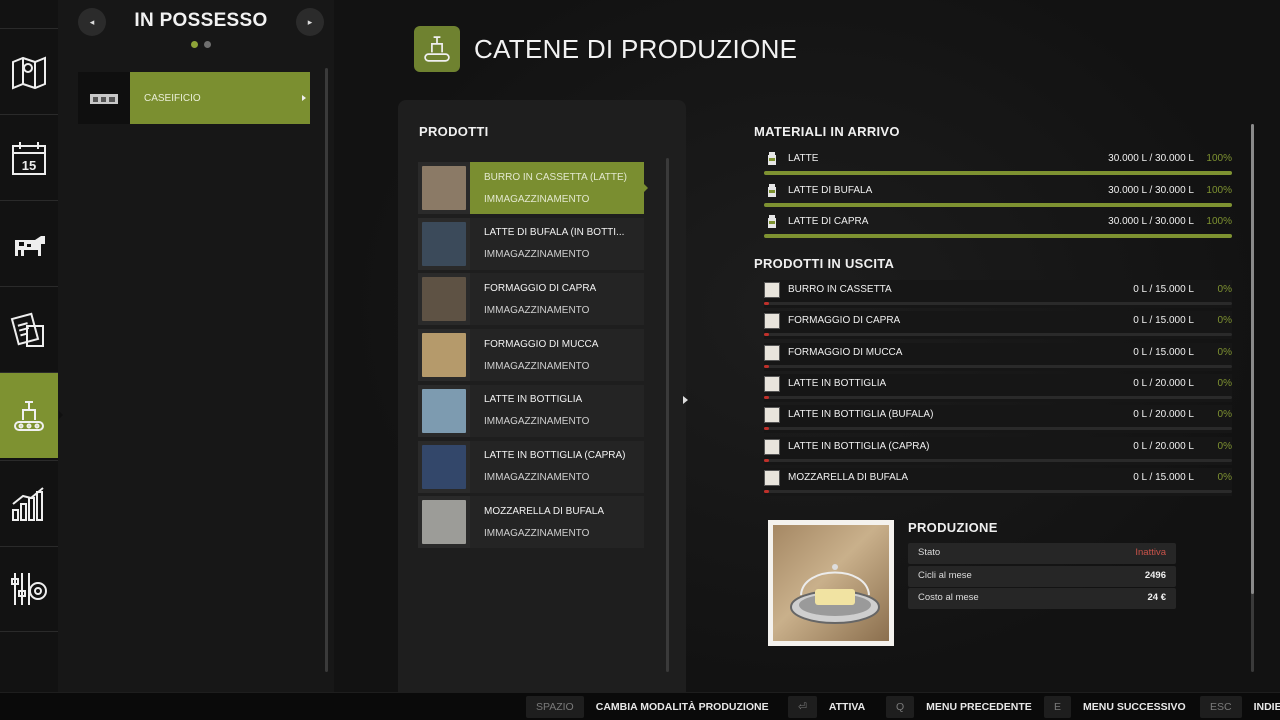 The height and width of the screenshot is (720, 1280). Describe the element at coordinates (998, 325) in the screenshot. I see `output-product-row: FORMAGGIO DI CAPRA 0 L / 15.000 L 0%` at that location.